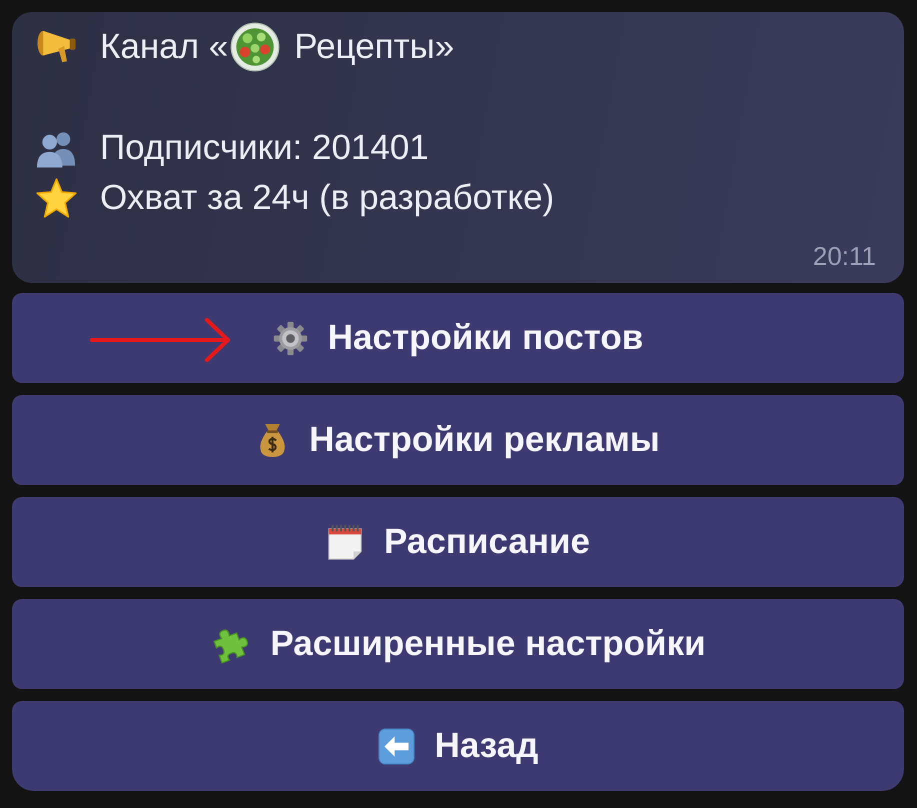  I want to click on menu-button: Настройки постов, so click(458, 338).